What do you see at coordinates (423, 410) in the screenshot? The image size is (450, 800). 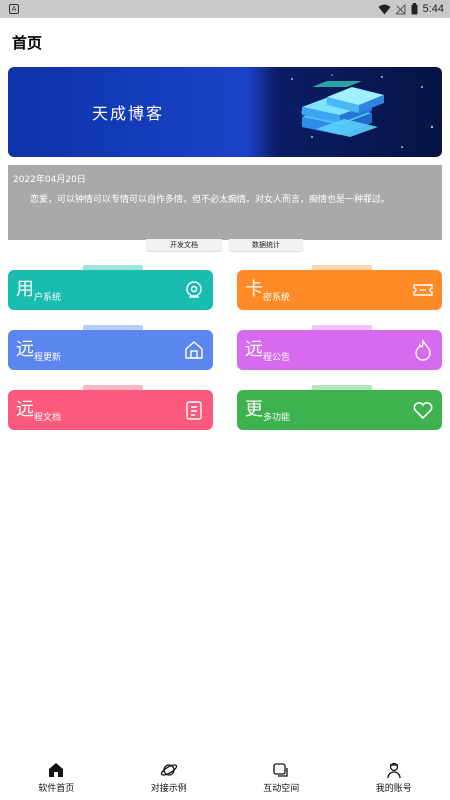 I see `heart-icon` at bounding box center [423, 410].